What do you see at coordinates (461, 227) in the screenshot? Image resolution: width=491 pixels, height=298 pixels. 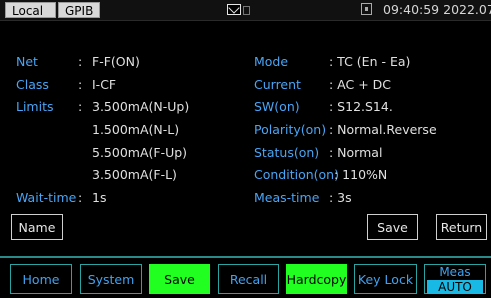 I see `return-button: Return` at bounding box center [461, 227].